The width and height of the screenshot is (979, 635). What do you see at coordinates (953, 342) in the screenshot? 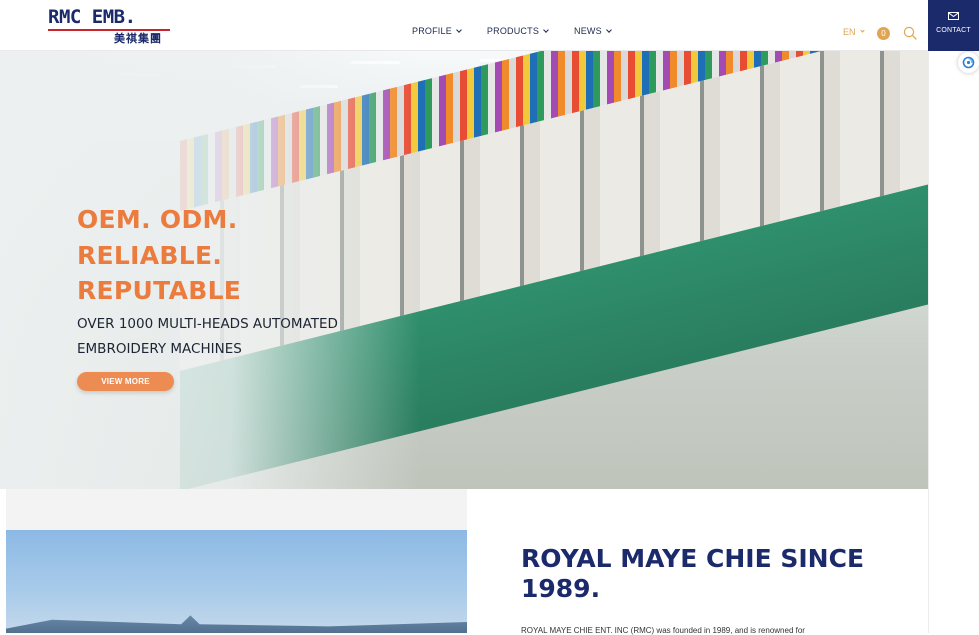
I see `side-strip` at bounding box center [953, 342].